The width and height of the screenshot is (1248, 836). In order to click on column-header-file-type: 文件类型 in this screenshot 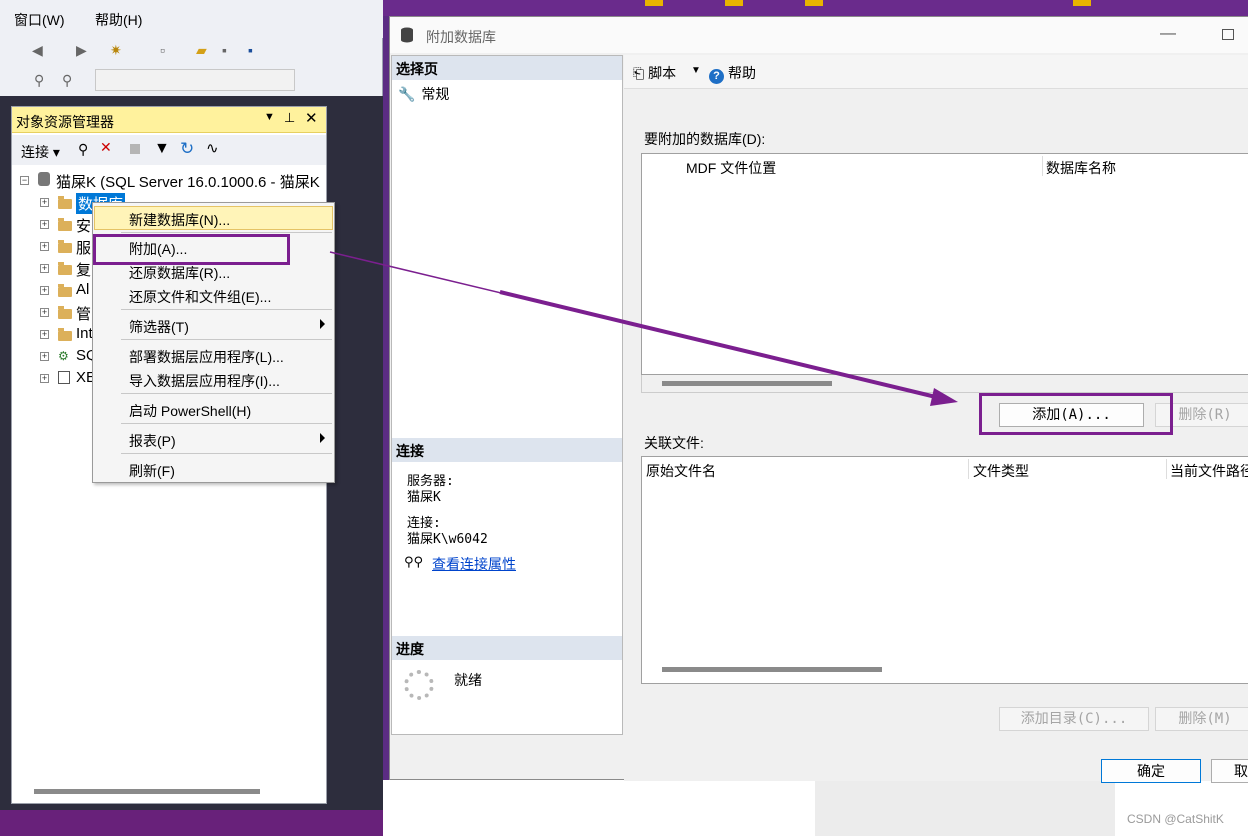, I will do `click(1001, 471)`.